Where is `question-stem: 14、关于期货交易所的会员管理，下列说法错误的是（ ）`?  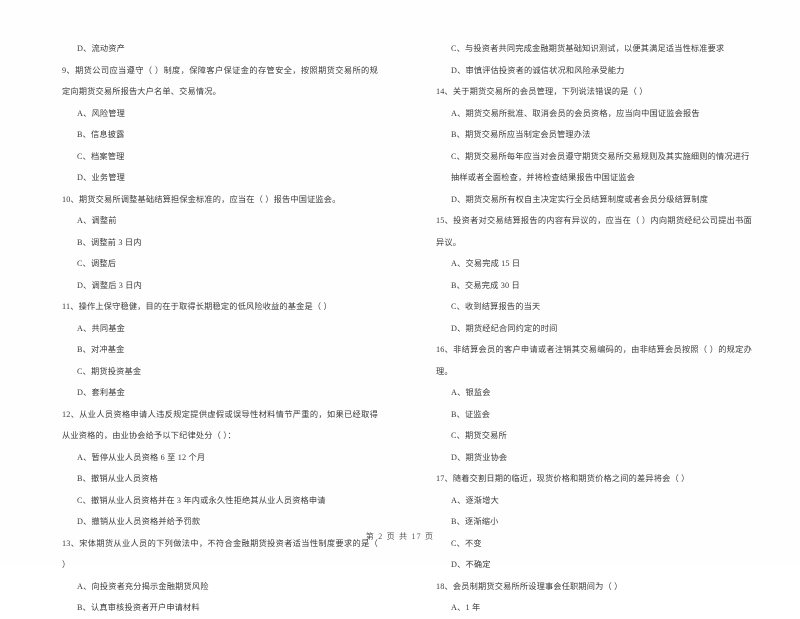 question-stem: 14、关于期货交易所的会员管理，下列说法错误的是（ ） is located at coordinates (542, 91).